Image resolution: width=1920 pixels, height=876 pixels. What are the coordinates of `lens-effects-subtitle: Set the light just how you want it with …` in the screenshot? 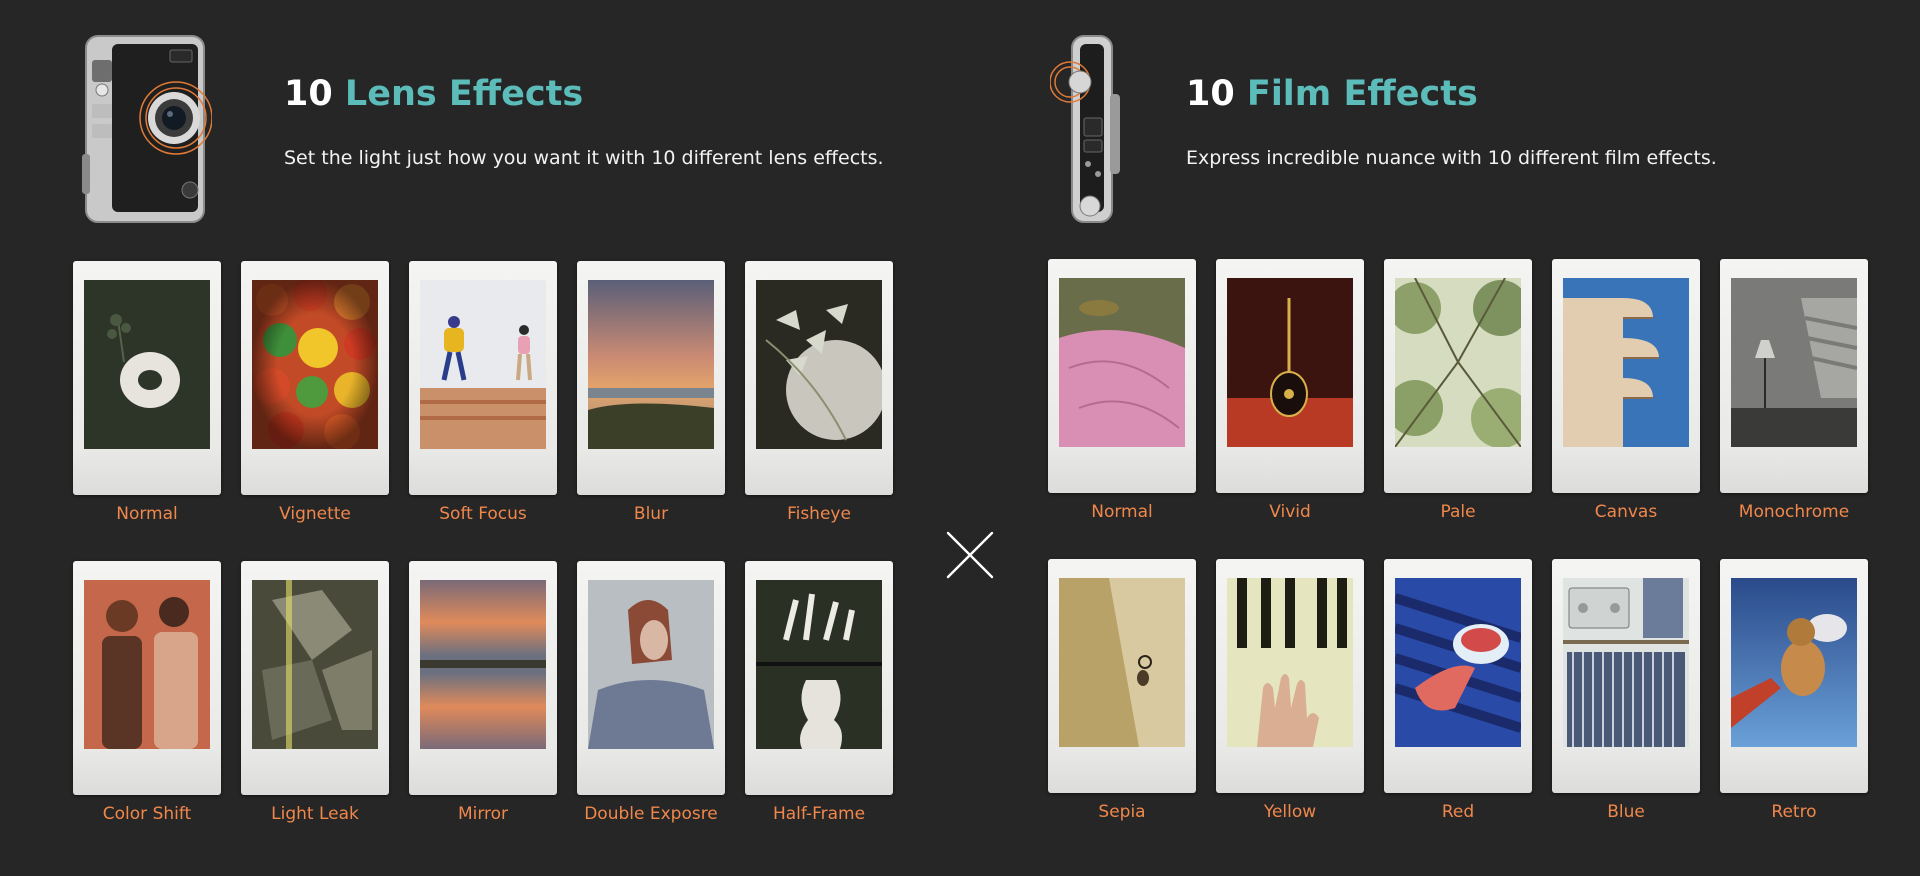 It's located at (584, 158).